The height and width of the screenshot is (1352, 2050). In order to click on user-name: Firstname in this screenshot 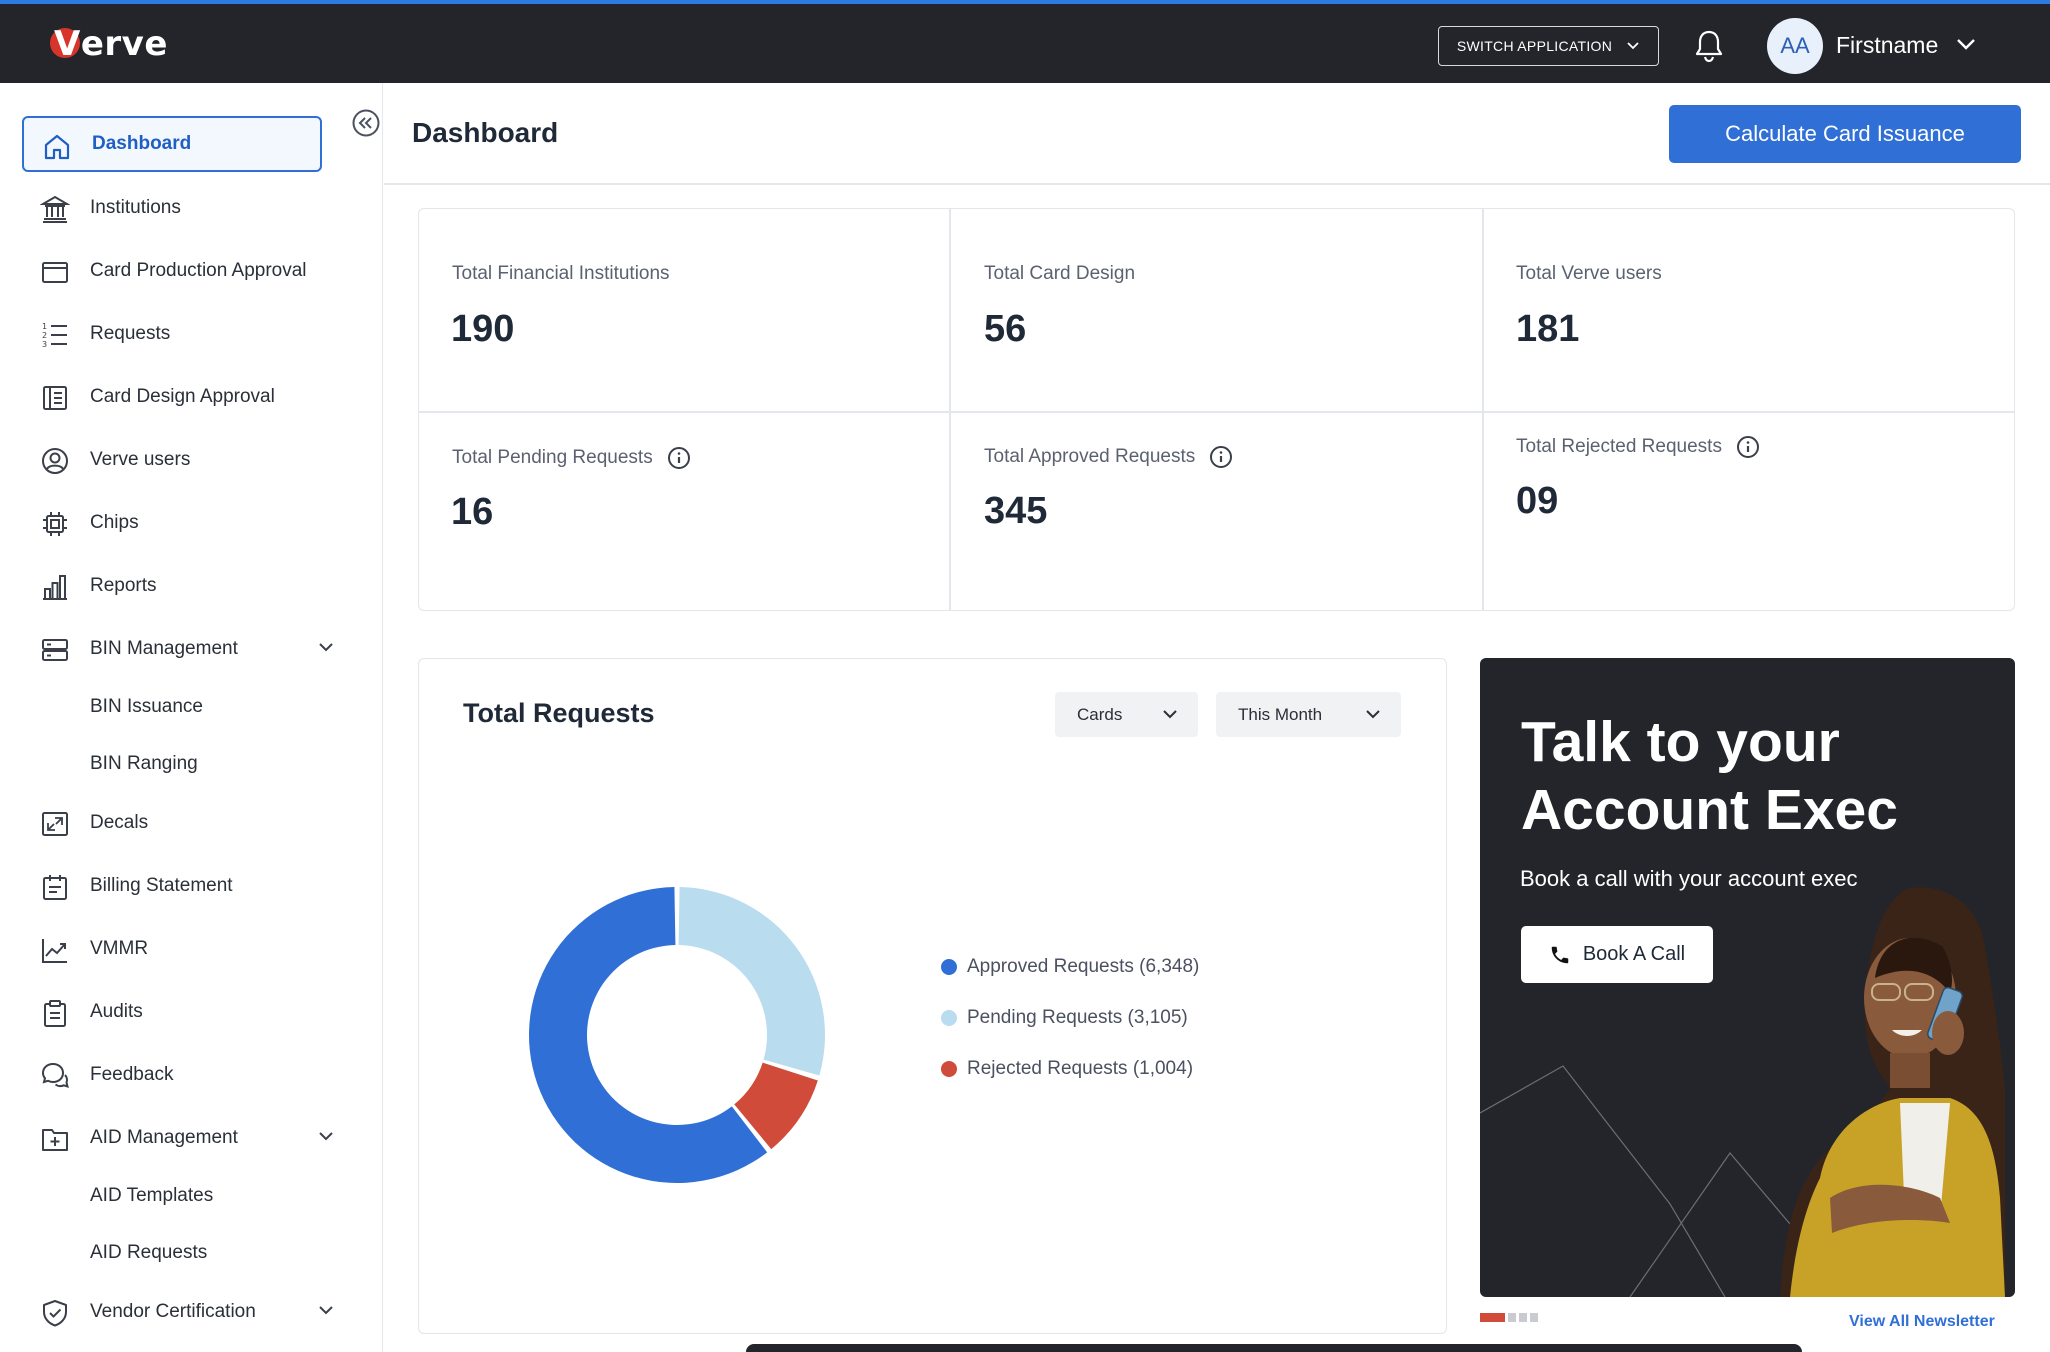, I will do `click(1887, 45)`.